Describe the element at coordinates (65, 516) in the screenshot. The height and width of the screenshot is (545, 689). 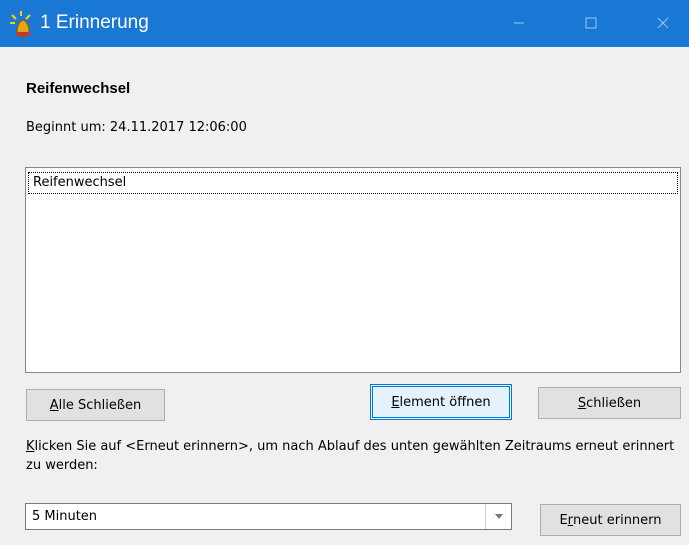
I see `select-value: 5 Minuten` at that location.